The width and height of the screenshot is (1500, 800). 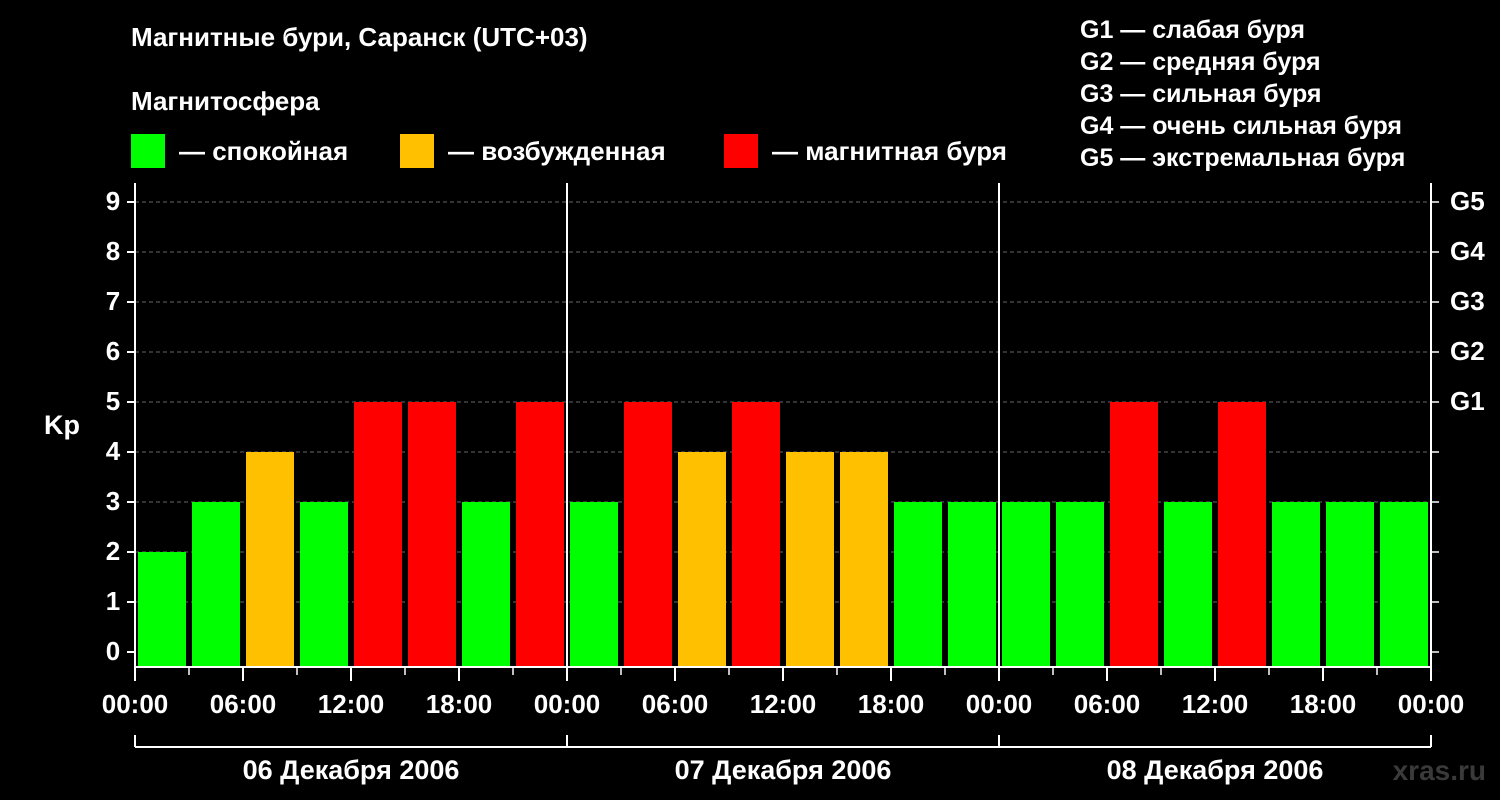 What do you see at coordinates (1467, 251) in the screenshot?
I see `g-scale-label: G4` at bounding box center [1467, 251].